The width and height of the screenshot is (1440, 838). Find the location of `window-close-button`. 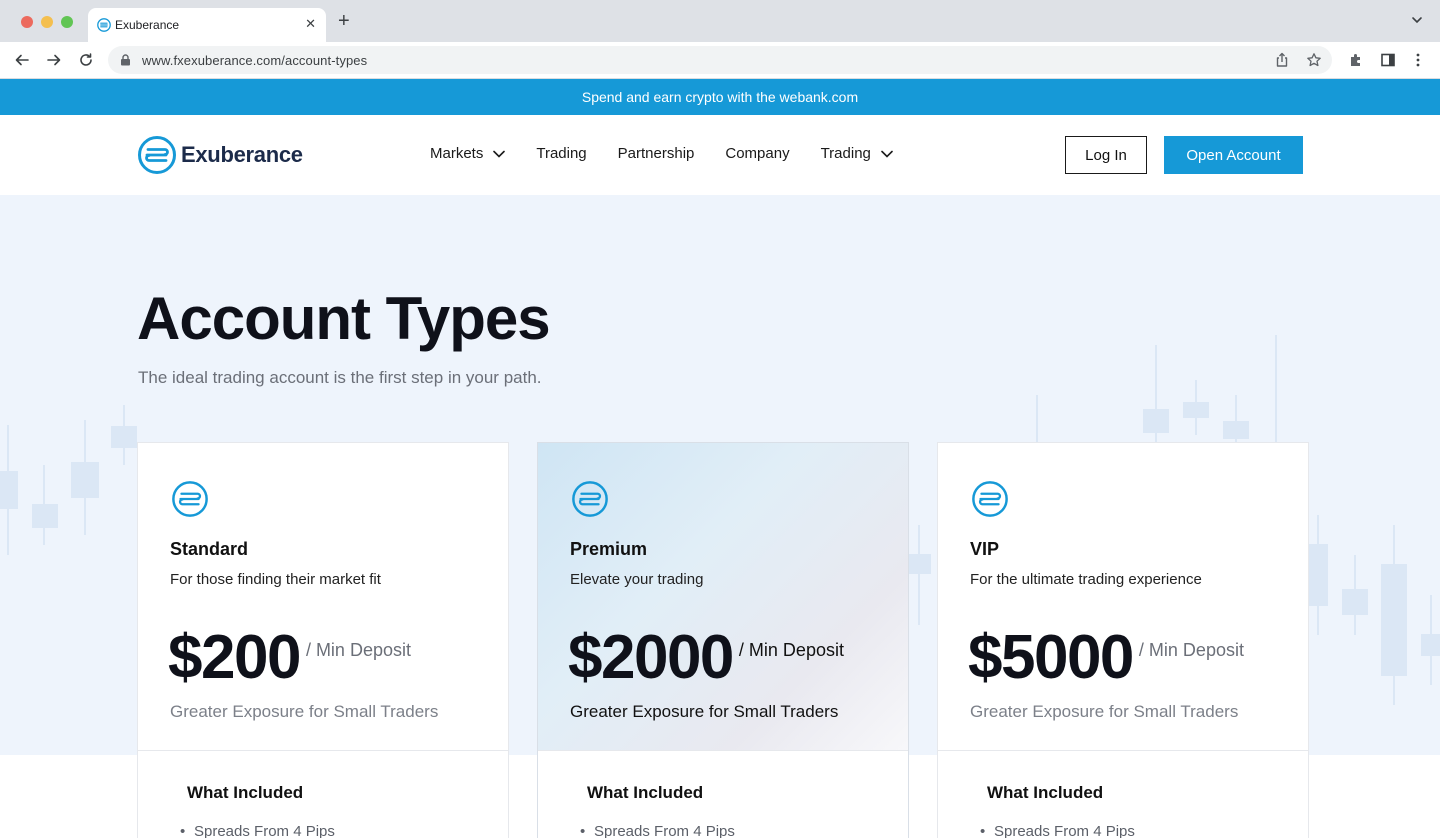

window-close-button is located at coordinates (27, 22).